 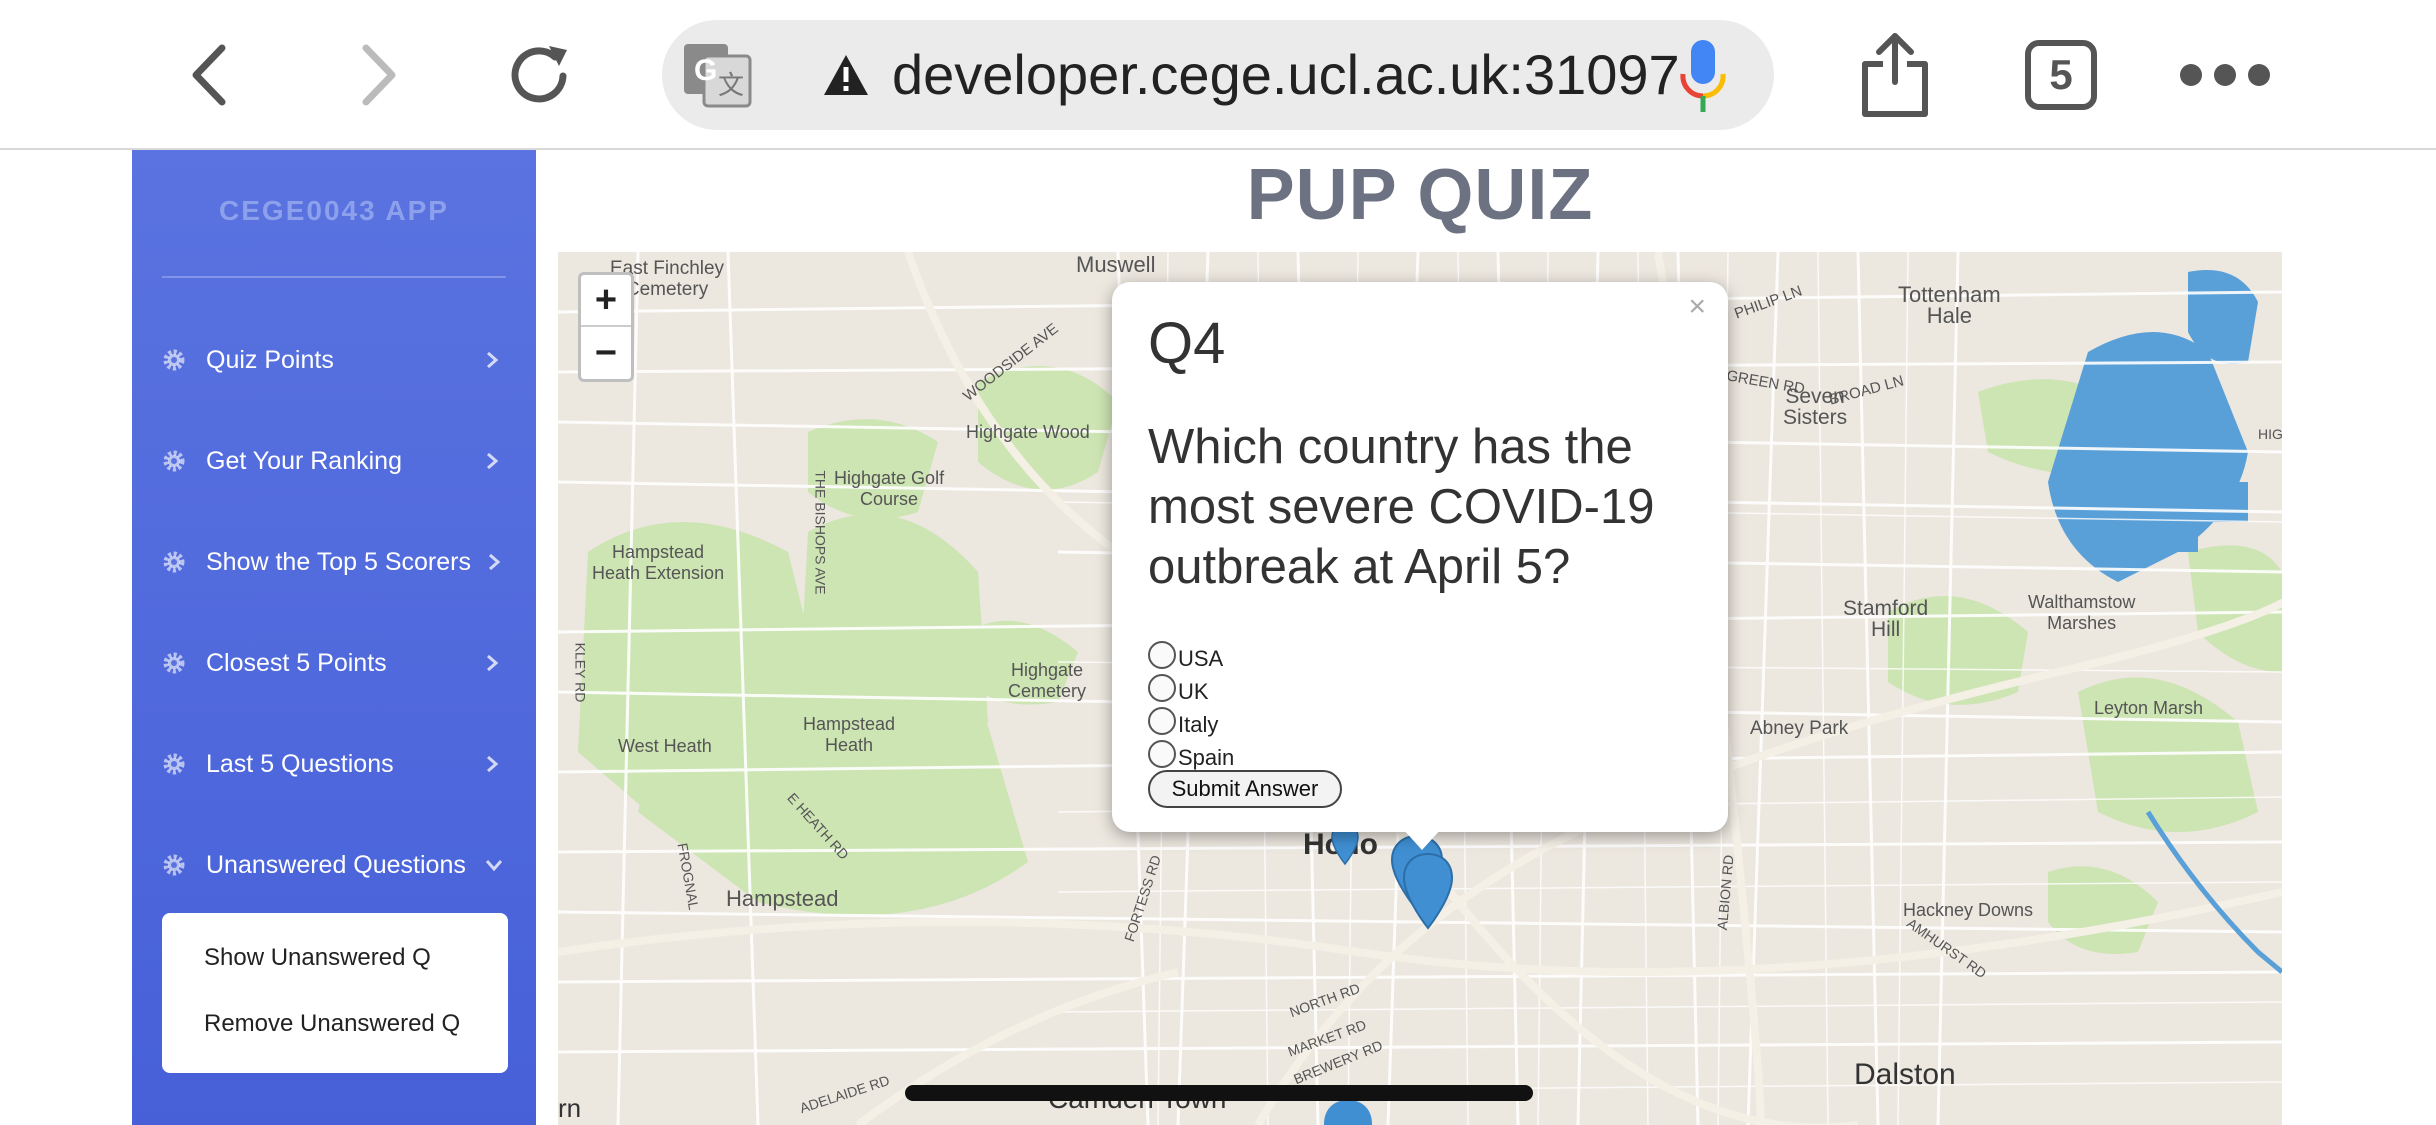 I want to click on map-label: Seven Sisters, so click(x=1815, y=407).